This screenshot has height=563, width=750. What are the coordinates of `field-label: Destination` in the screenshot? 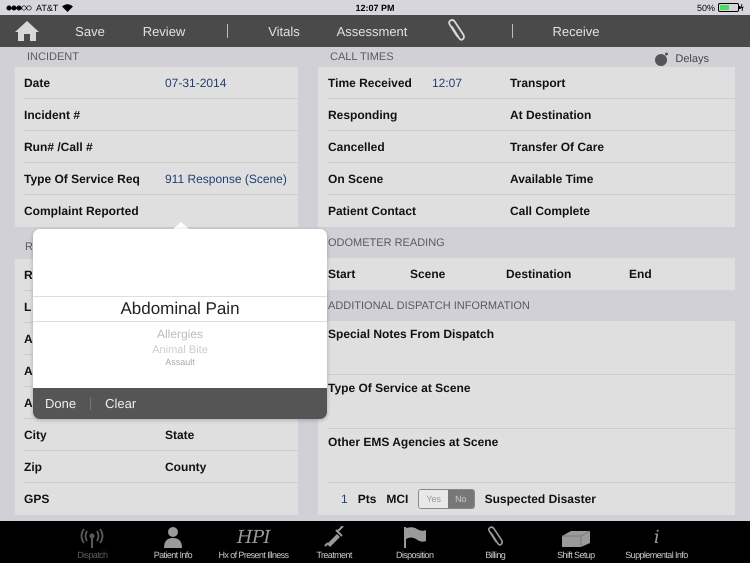 It's located at (539, 274).